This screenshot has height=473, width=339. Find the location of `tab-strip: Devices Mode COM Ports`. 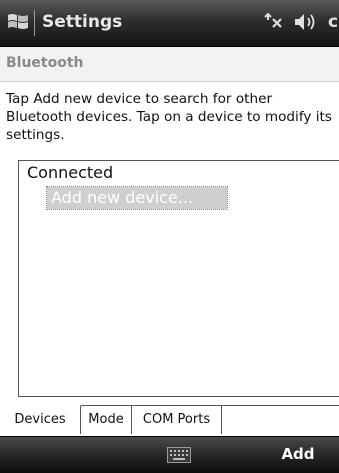

tab-strip: Devices Mode COM Ports is located at coordinates (169, 420).